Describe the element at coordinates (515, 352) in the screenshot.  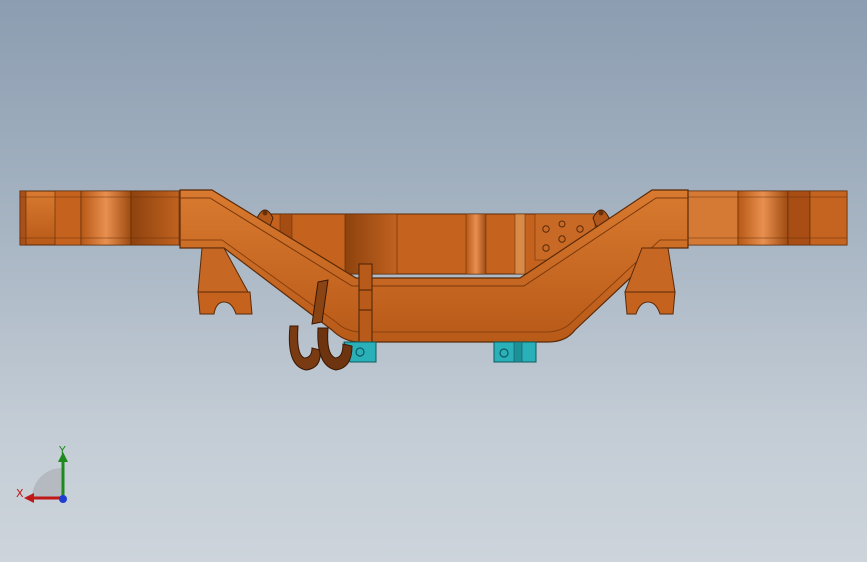
I see `cyan-bracket-right` at that location.